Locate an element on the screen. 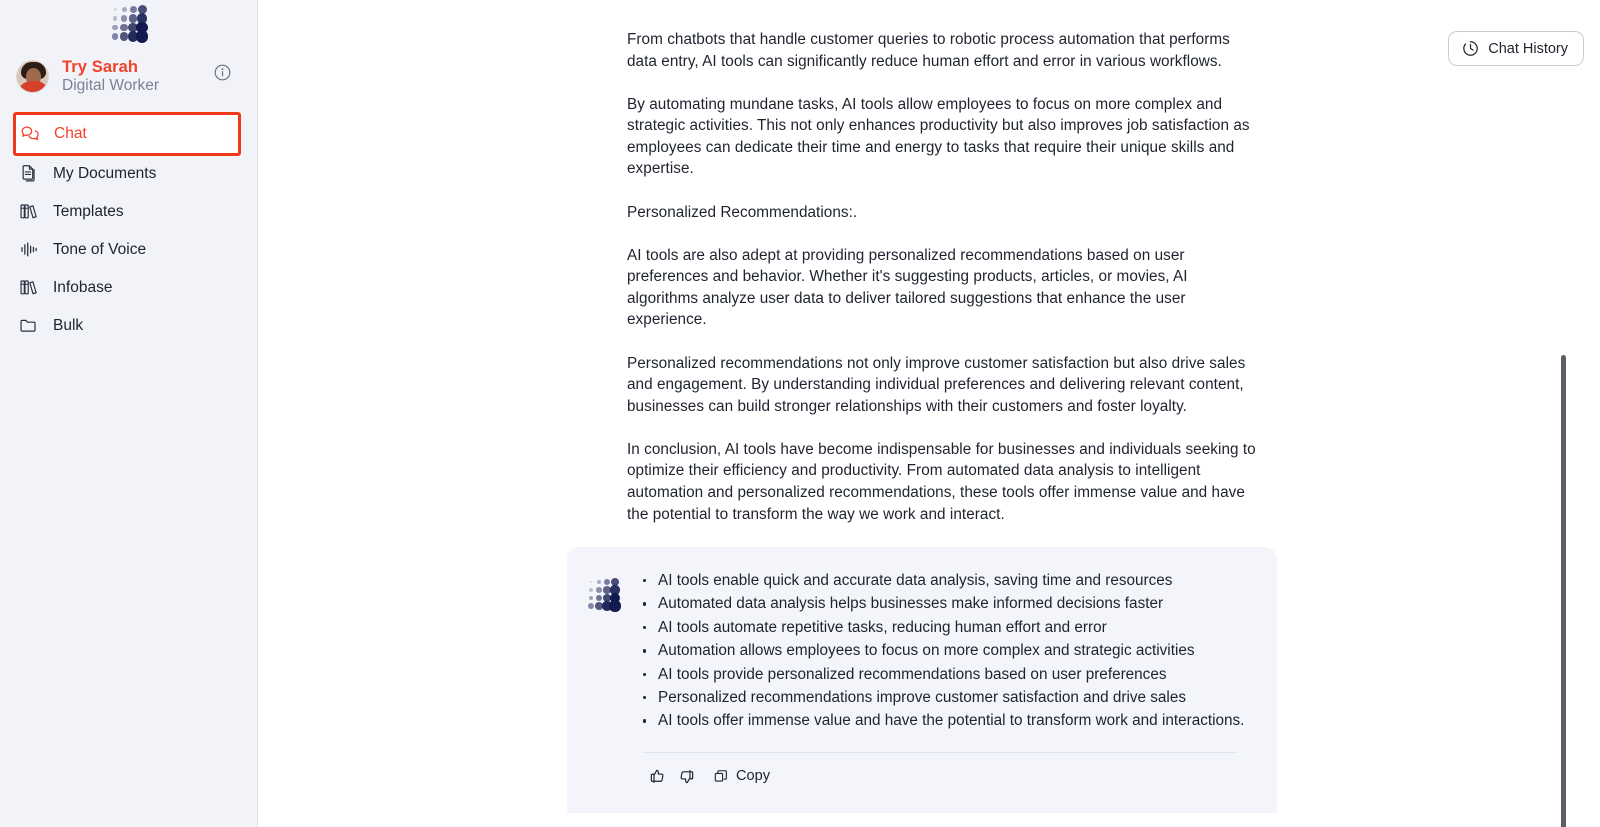 Image resolution: width=1600 pixels, height=827 pixels. sidebar-item-tone-of-voice: Tone of Voice is located at coordinates (128, 250).